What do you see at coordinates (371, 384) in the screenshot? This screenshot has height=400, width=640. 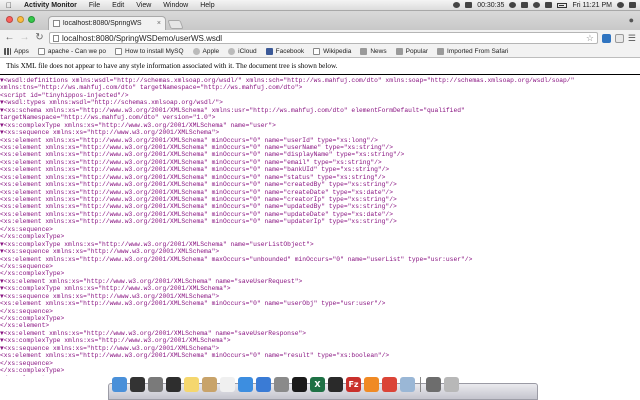 I see `vlc-icon` at bounding box center [371, 384].